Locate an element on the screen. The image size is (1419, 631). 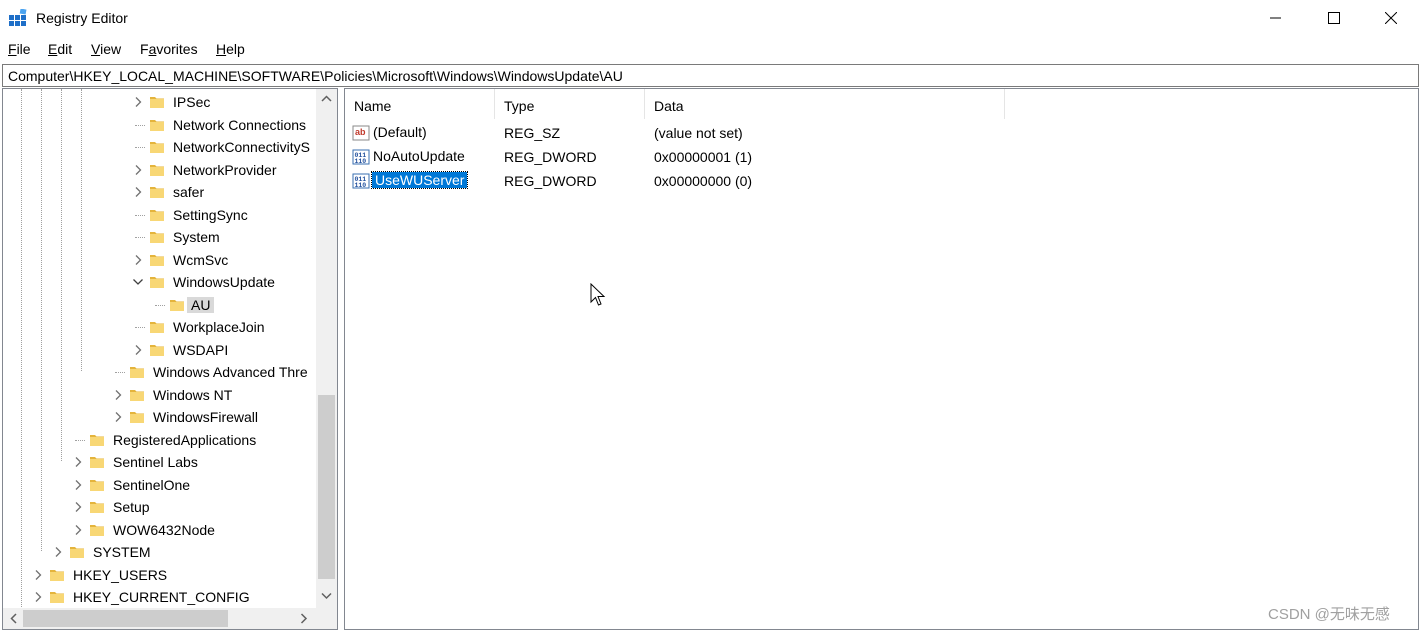
menu-favorites: Favorites is located at coordinates (169, 49).